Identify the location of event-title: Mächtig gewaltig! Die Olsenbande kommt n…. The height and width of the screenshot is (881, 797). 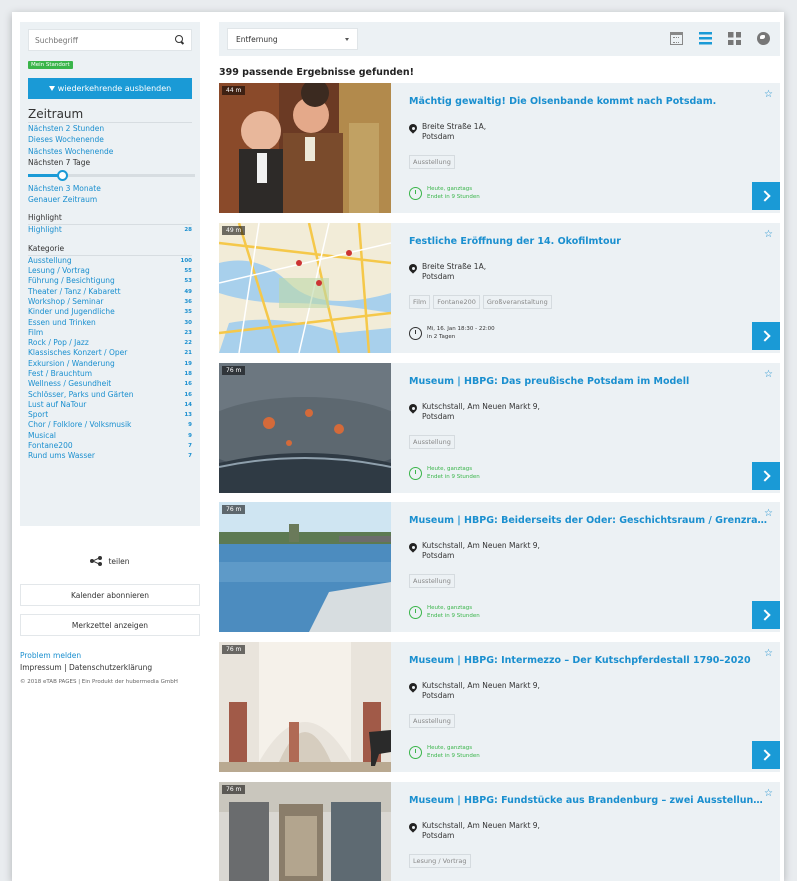
(589, 101).